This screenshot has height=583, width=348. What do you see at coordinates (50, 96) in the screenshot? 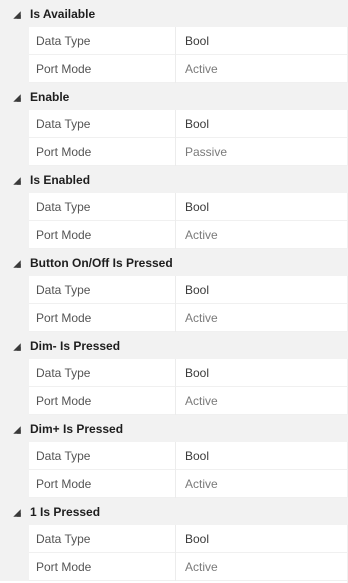
I see `category-title: Enable` at bounding box center [50, 96].